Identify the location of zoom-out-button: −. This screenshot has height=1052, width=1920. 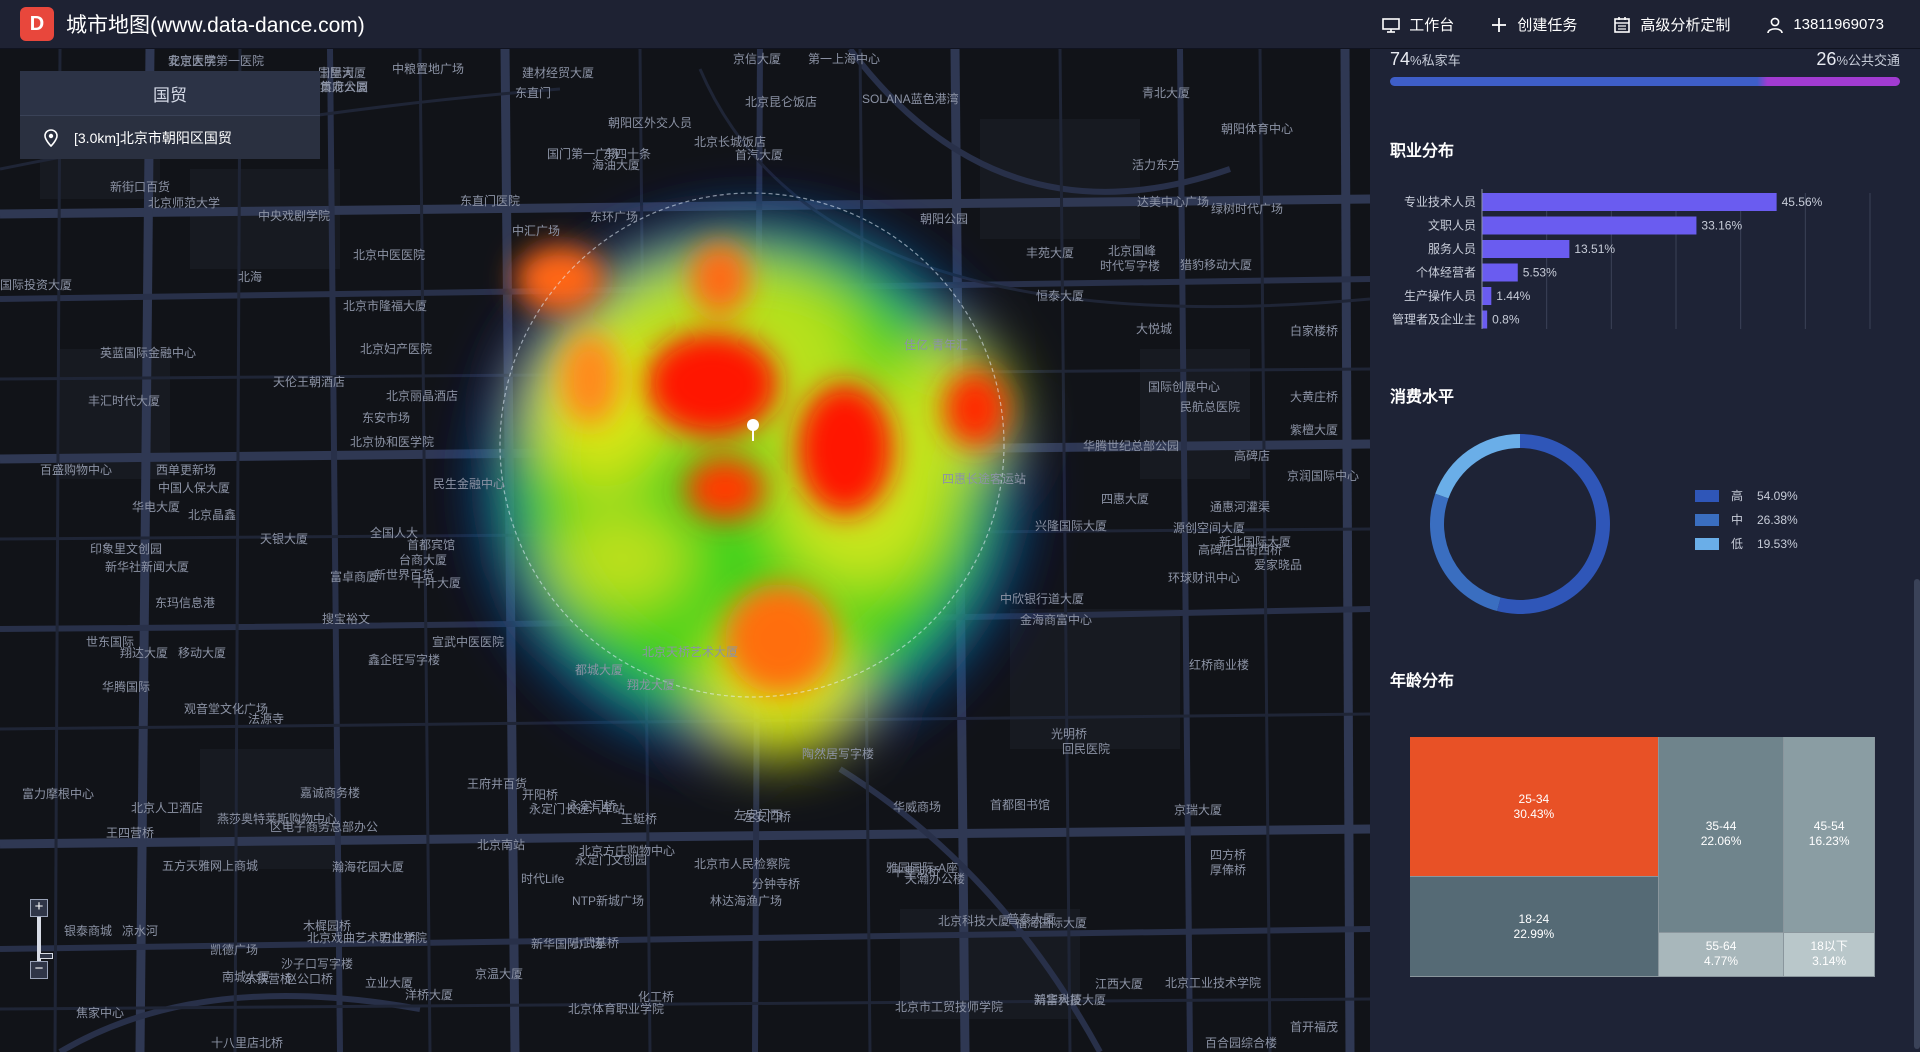
(39, 970).